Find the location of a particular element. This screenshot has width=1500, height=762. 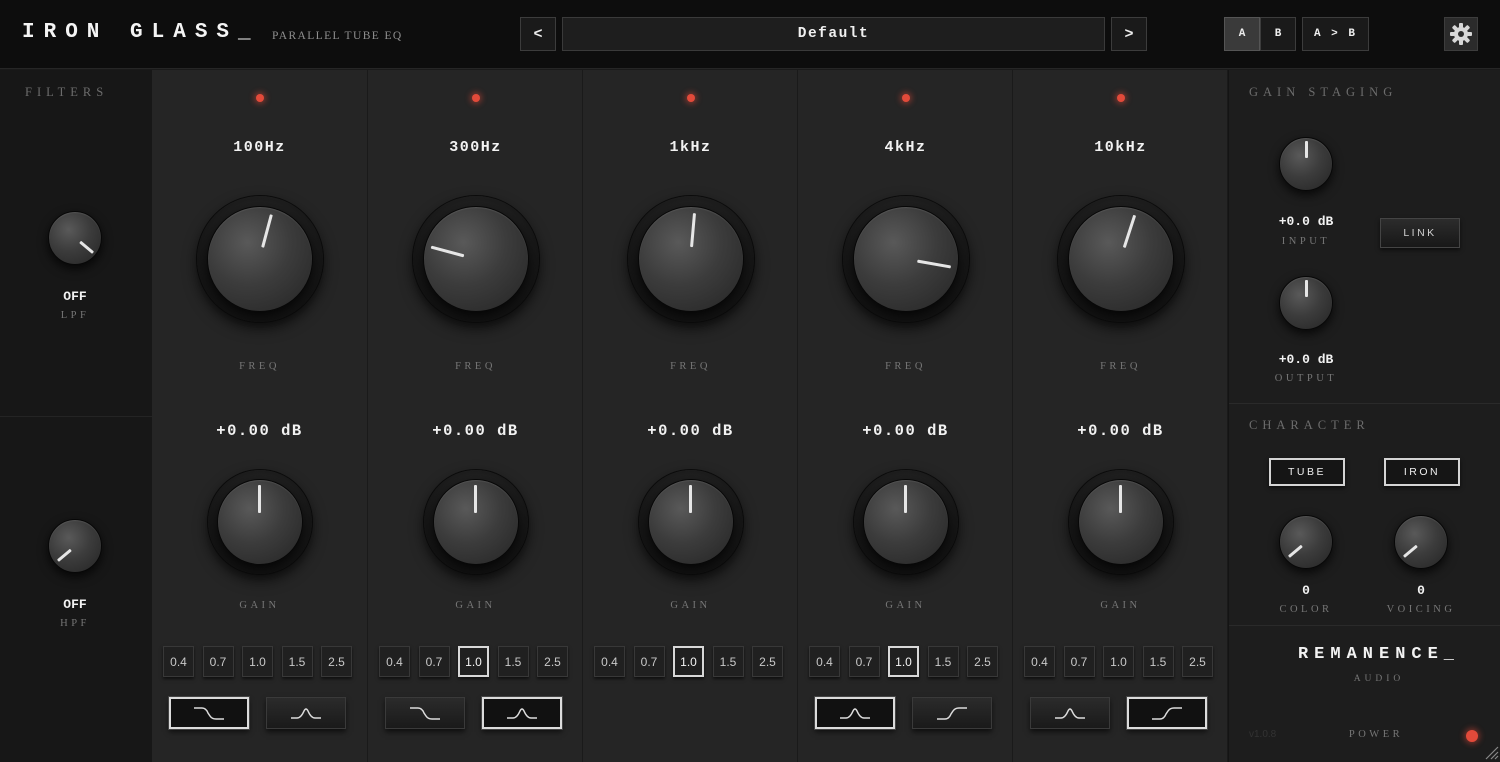

hpf-knob is located at coordinates (75, 546).